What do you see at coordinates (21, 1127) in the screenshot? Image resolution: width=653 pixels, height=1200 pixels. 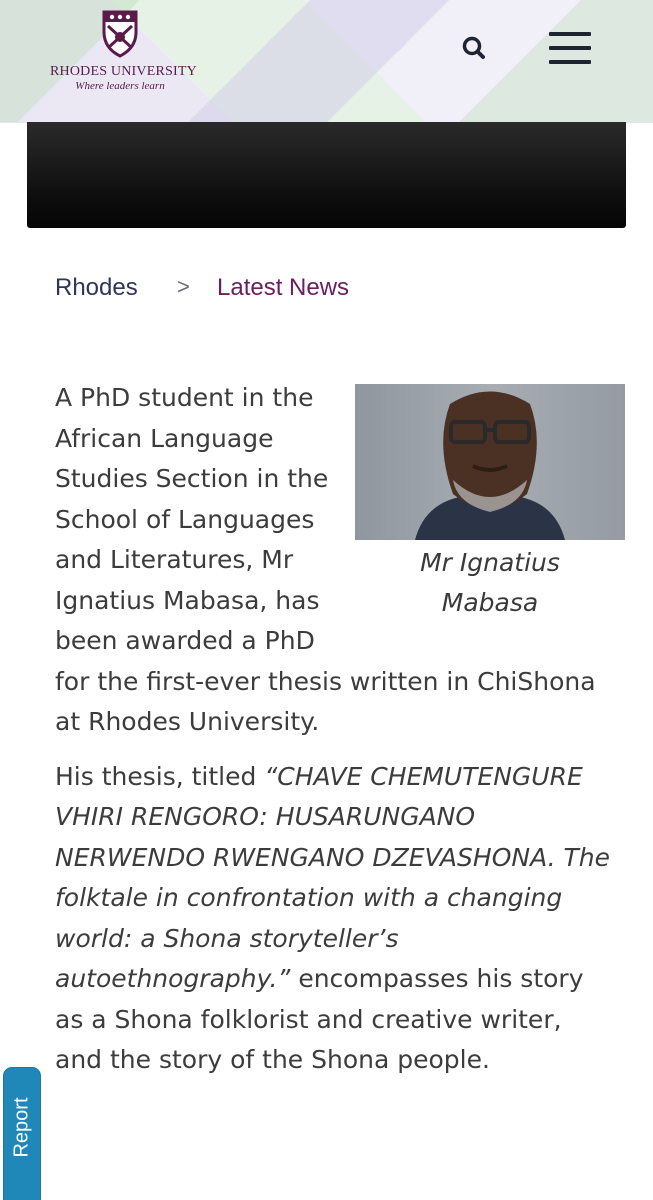 I see `report-label: Report` at bounding box center [21, 1127].